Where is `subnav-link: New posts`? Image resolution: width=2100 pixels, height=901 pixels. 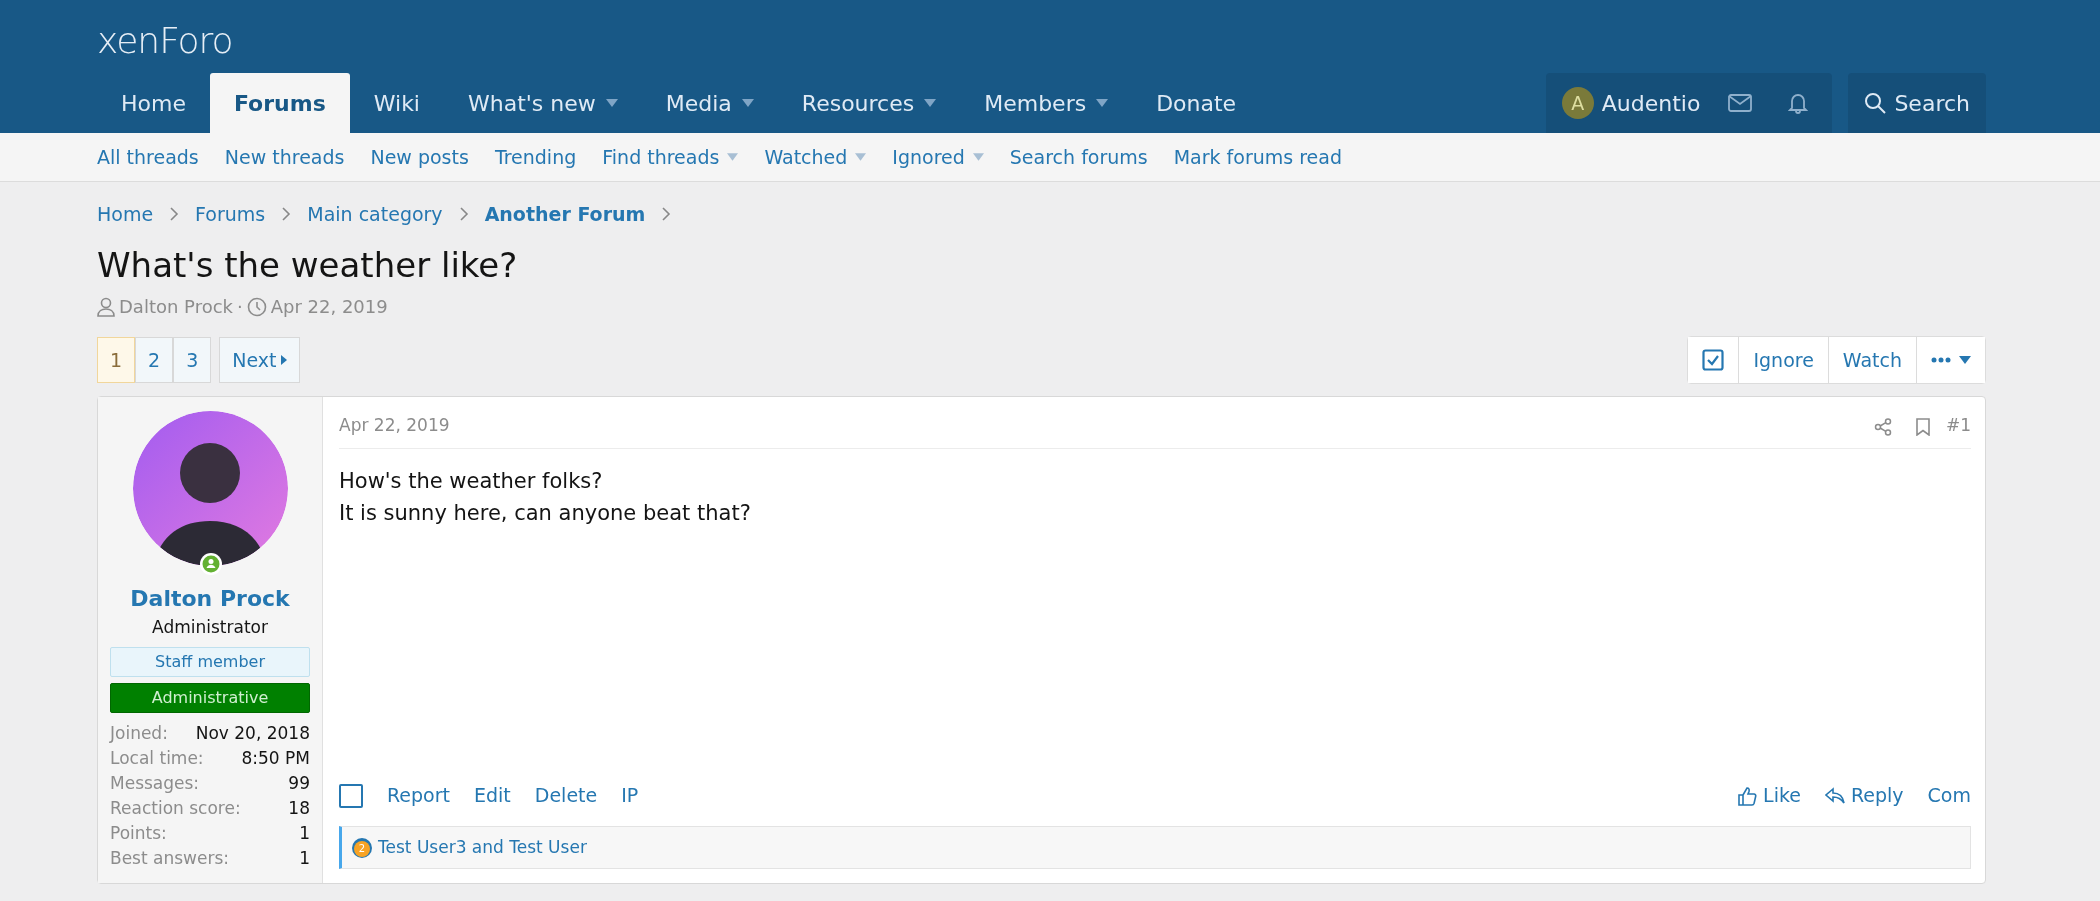
subnav-link: New posts is located at coordinates (419, 157).